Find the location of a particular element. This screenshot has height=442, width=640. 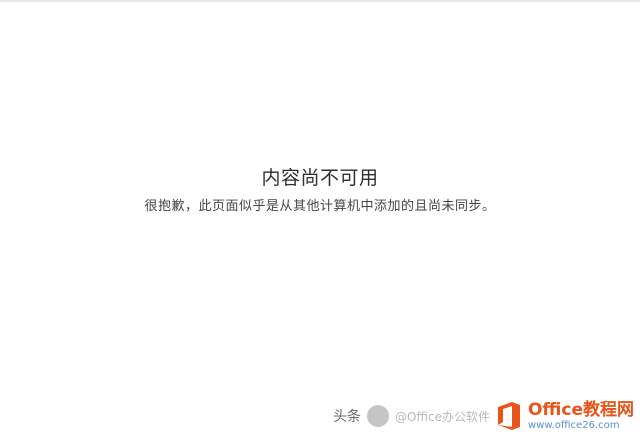

watermark-source: @Office办公软件 is located at coordinates (442, 416).